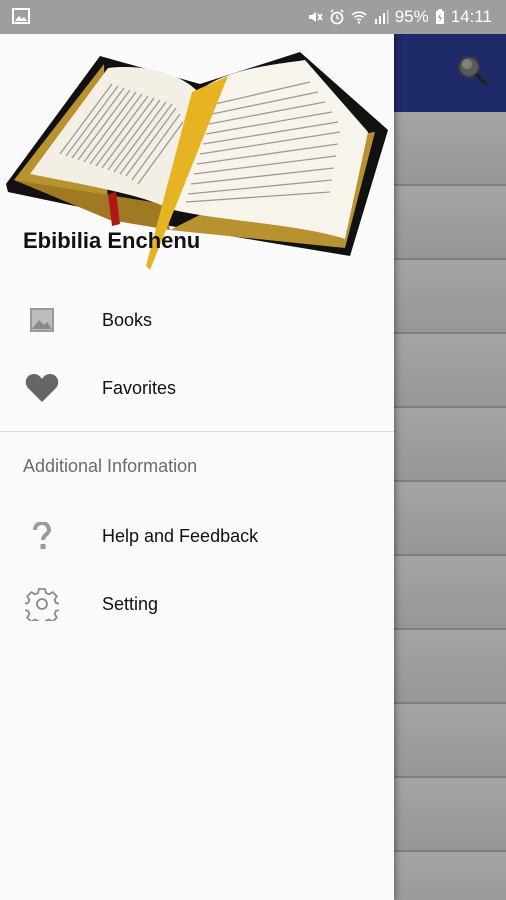  I want to click on alarm-icon, so click(337, 17).